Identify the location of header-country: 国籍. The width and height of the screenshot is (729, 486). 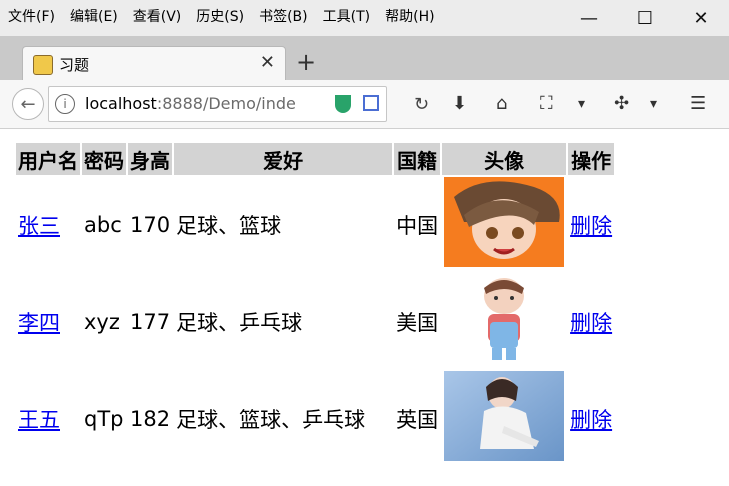
(417, 159).